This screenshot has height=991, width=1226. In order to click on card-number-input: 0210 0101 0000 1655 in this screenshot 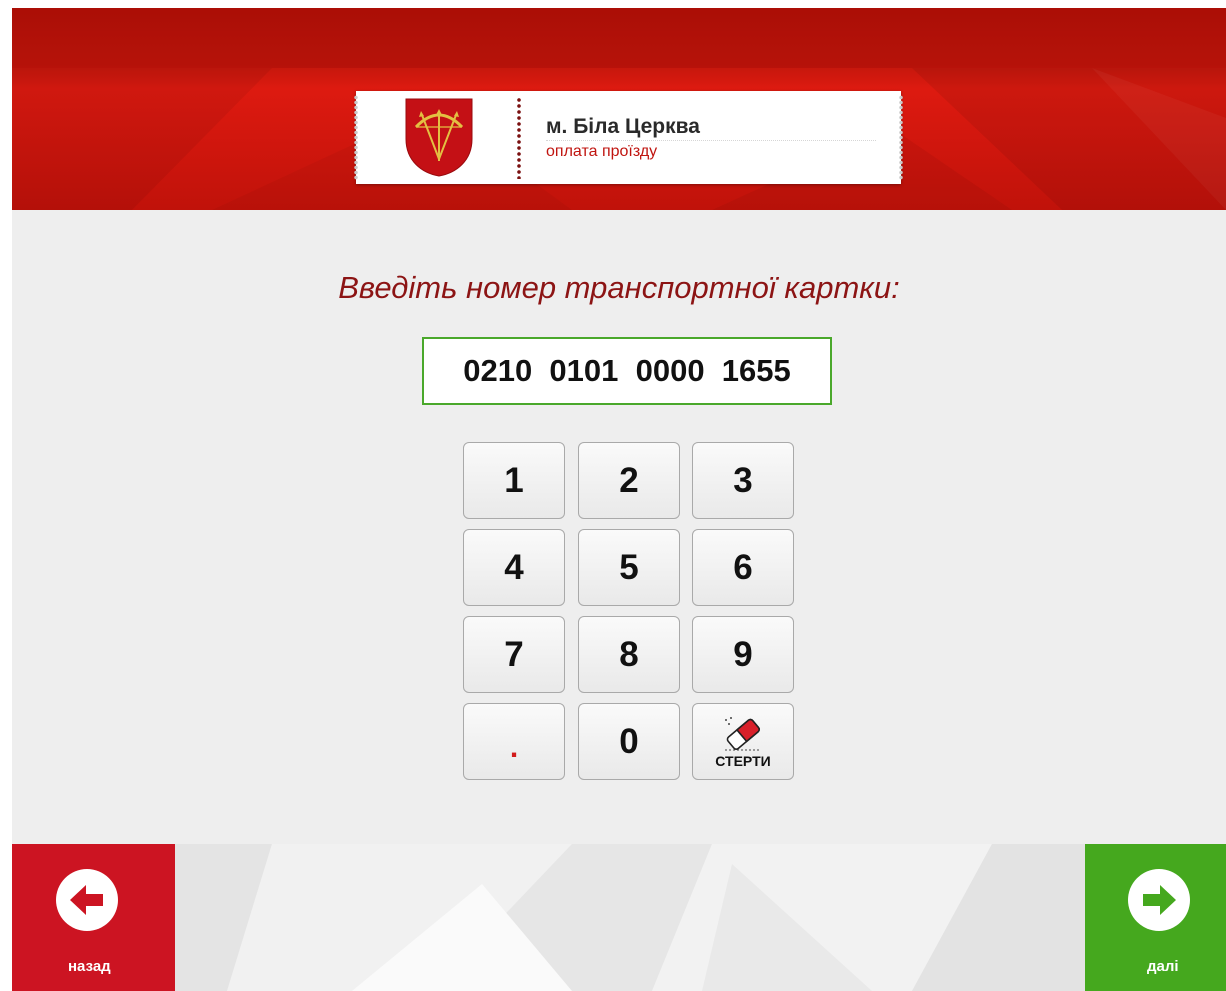, I will do `click(627, 371)`.